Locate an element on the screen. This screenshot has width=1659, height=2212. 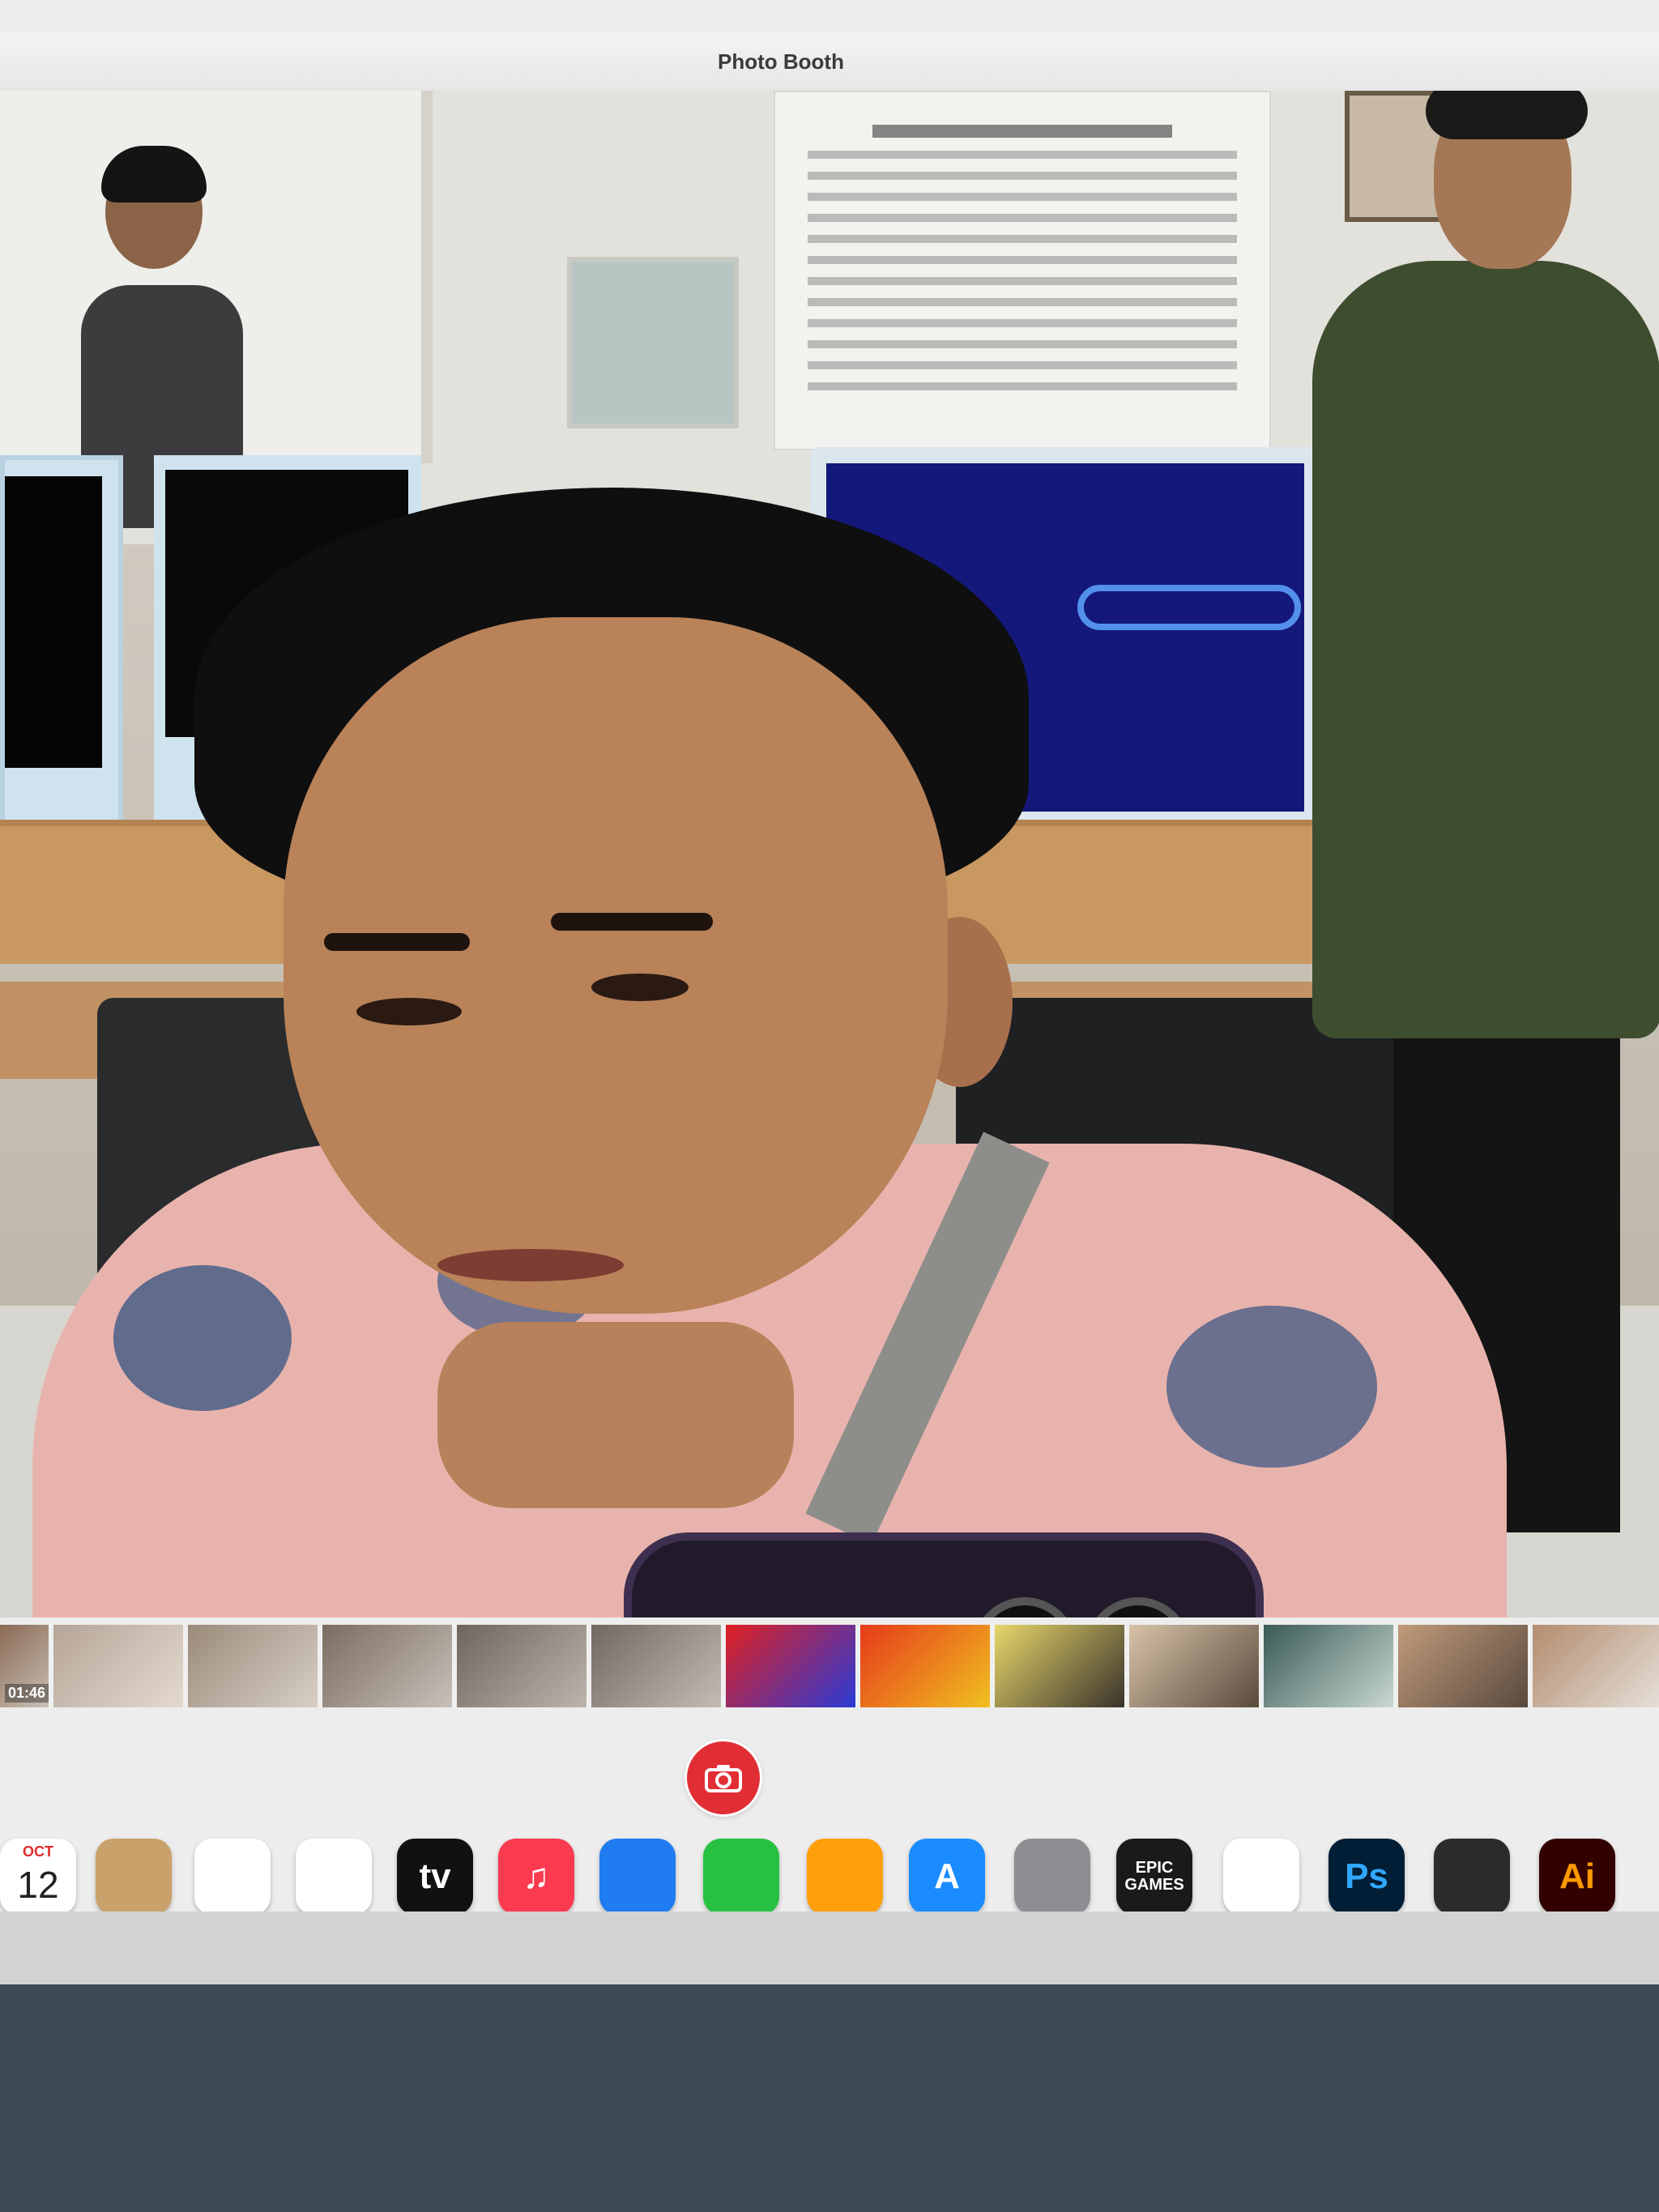
keynote-dock-icon is located at coordinates (637, 1877).